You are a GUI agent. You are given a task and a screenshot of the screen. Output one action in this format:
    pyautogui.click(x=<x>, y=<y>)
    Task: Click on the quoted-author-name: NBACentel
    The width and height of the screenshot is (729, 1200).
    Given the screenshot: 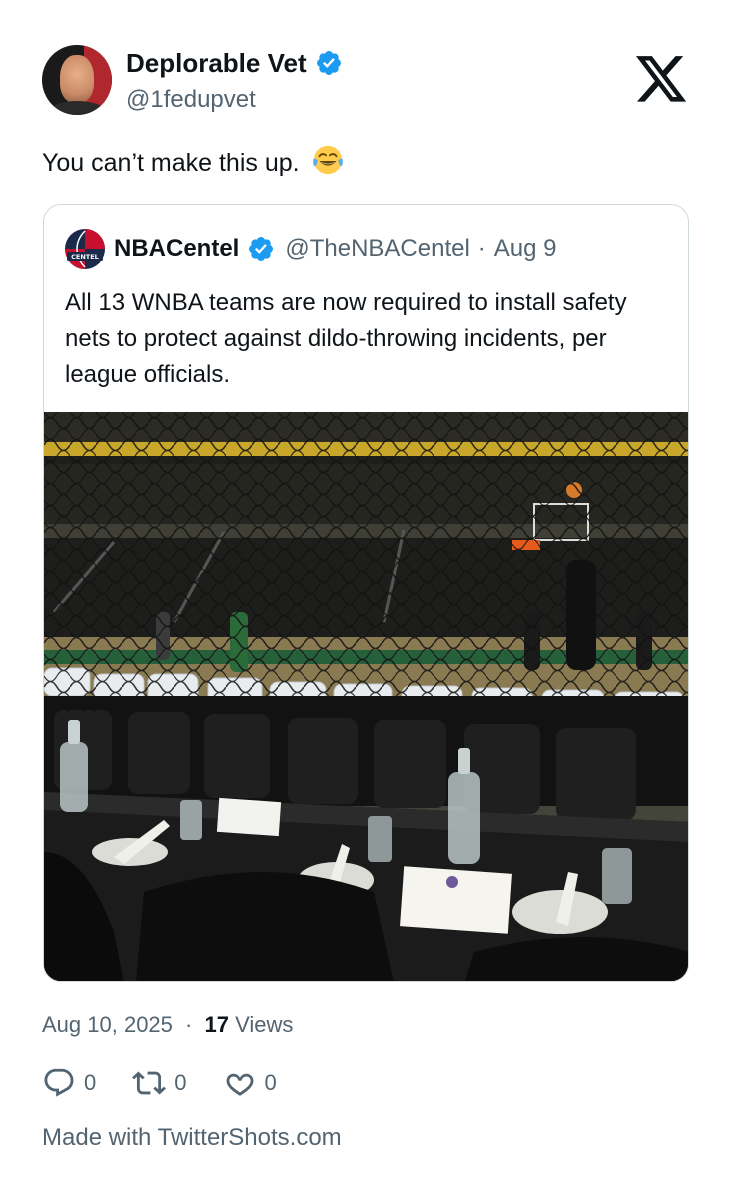 What is the action you would take?
    pyautogui.click(x=176, y=249)
    